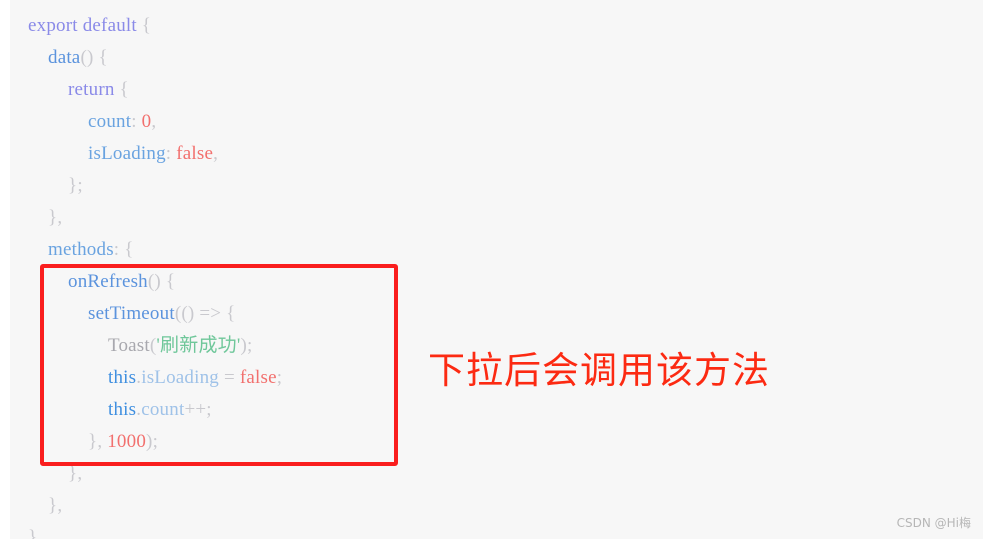 This screenshot has width=983, height=539. I want to click on code-token: export, so click(53, 25).